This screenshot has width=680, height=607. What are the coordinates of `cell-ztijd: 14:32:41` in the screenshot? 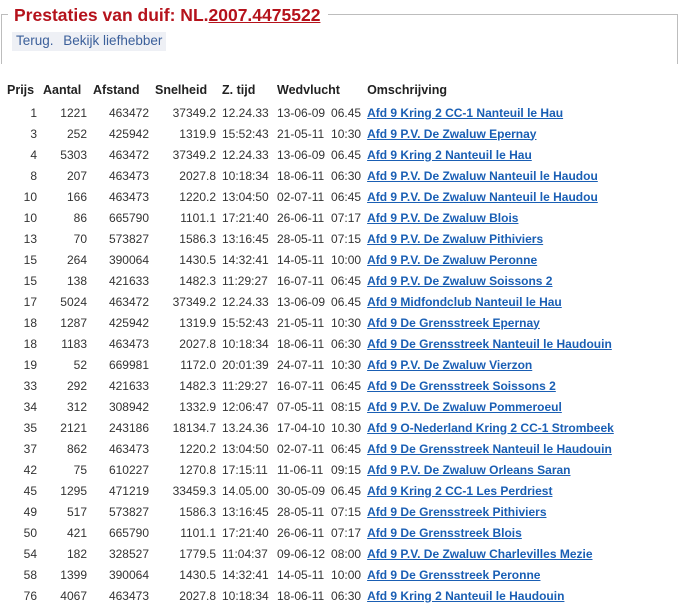 It's located at (245, 259).